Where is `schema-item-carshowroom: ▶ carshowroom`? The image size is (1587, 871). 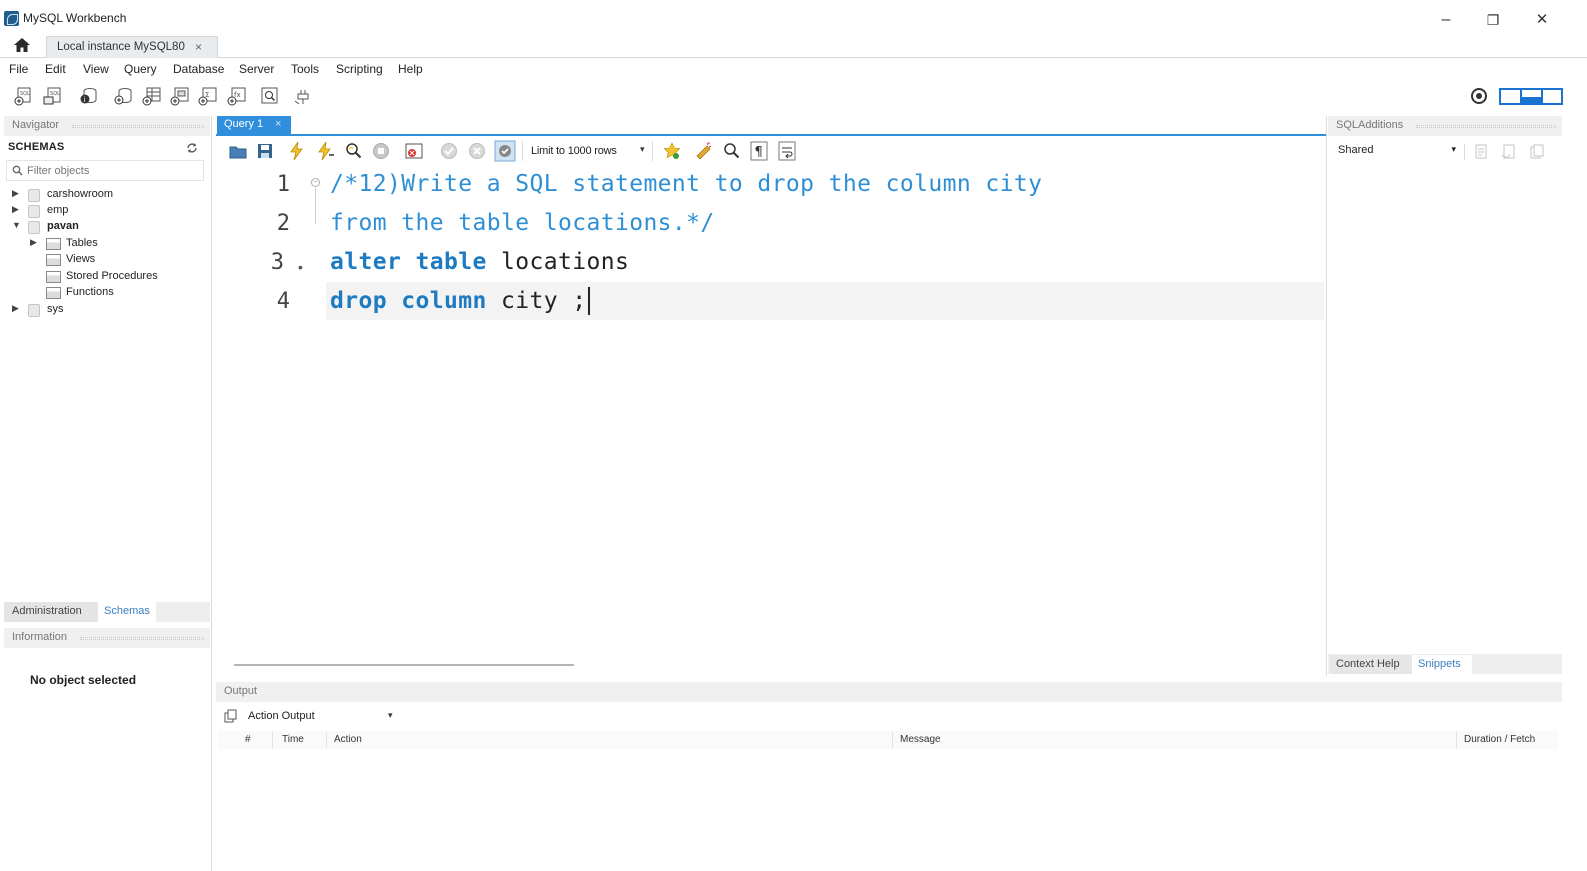
schema-item-carshowroom: ▶ carshowroom is located at coordinates (105, 196).